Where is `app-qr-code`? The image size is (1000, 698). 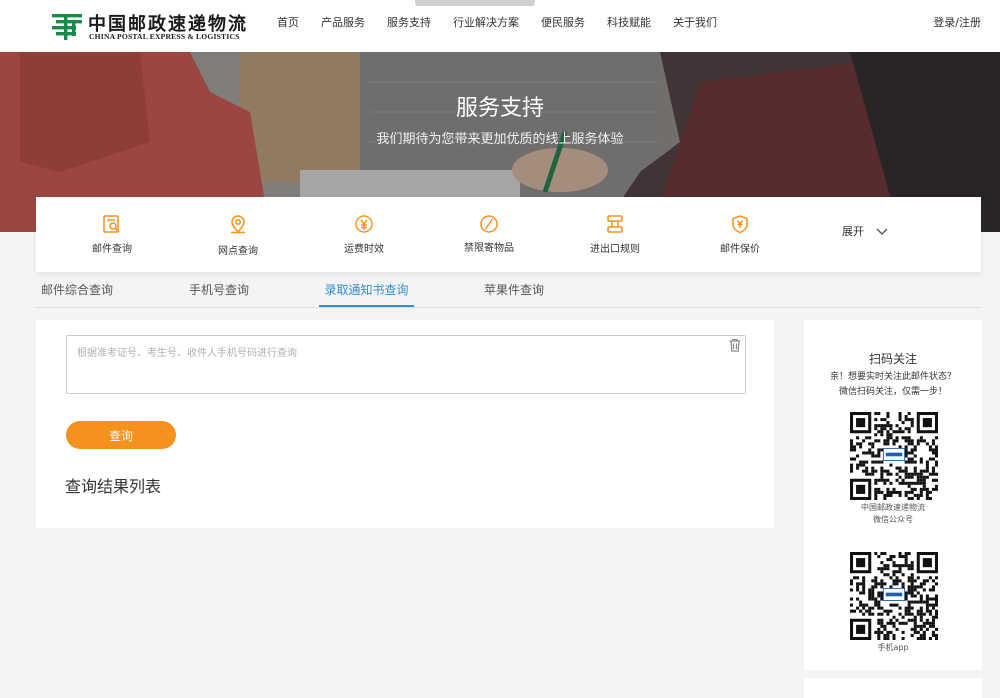 app-qr-code is located at coordinates (894, 596).